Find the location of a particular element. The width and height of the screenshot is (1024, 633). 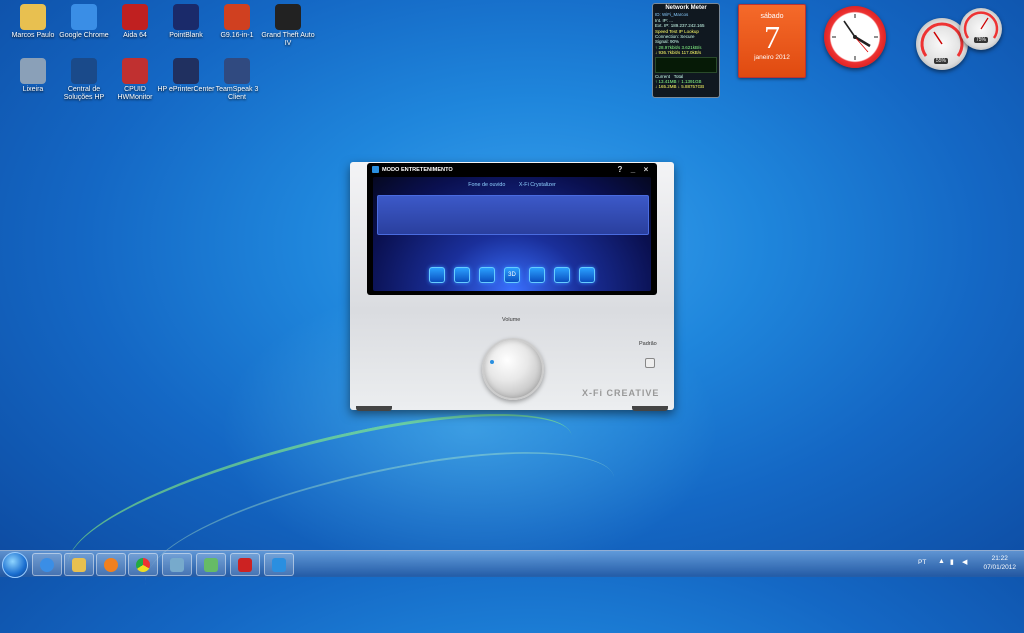

desktop-icon: Lixeira is located at coordinates (33, 76).